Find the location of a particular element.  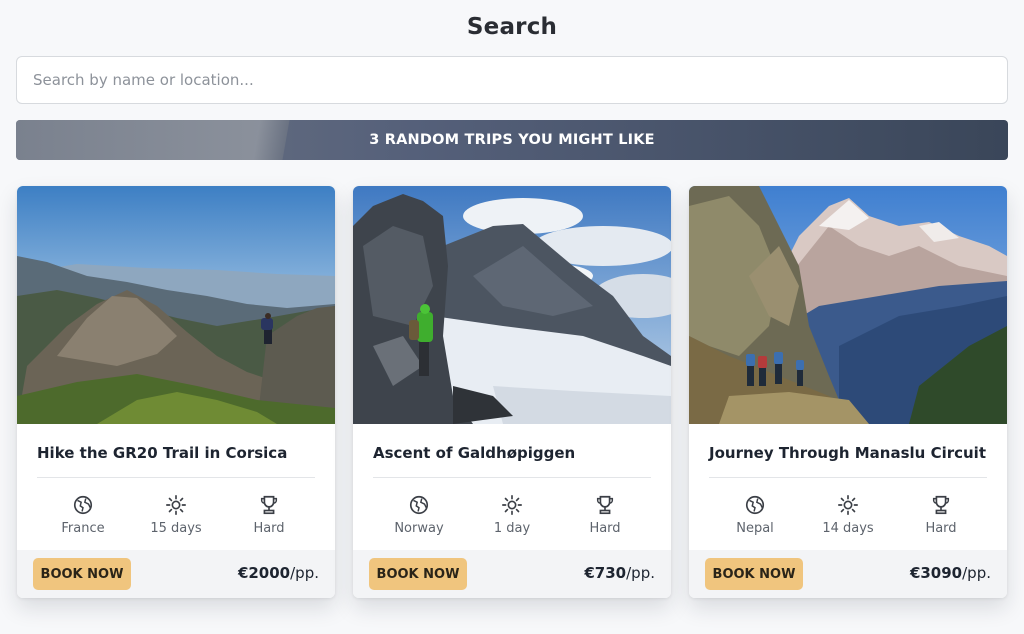

mountain-ridge-photo is located at coordinates (176, 305).